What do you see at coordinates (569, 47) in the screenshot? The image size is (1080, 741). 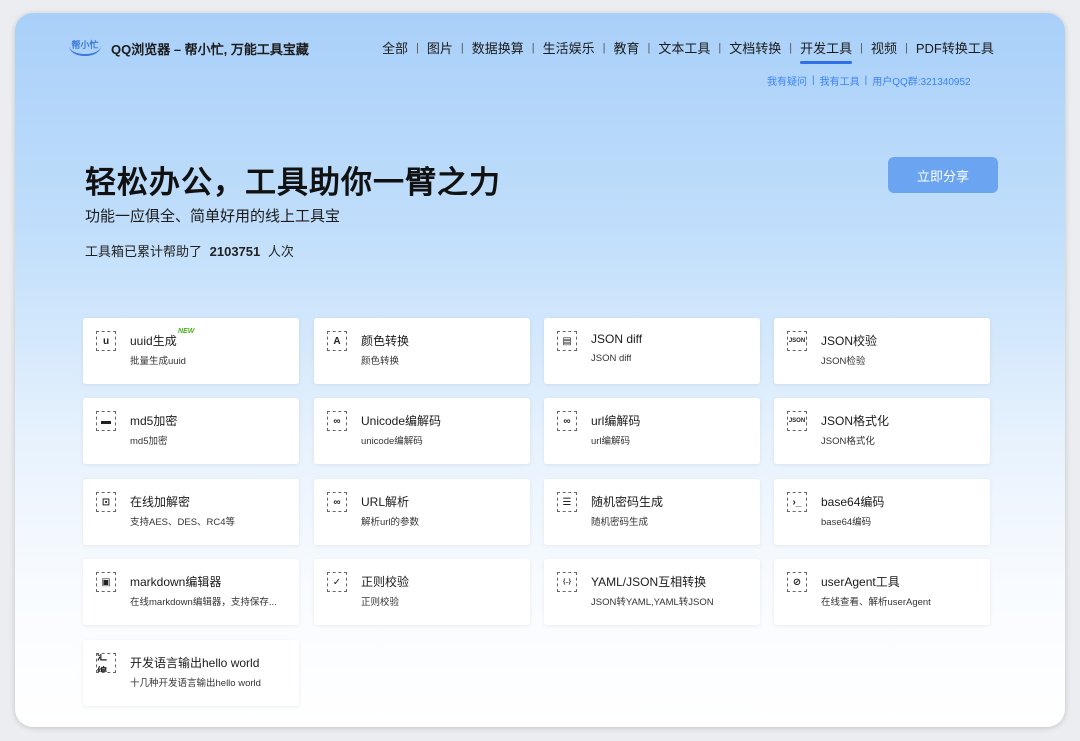 I see `nav-item: 生活娱乐` at bounding box center [569, 47].